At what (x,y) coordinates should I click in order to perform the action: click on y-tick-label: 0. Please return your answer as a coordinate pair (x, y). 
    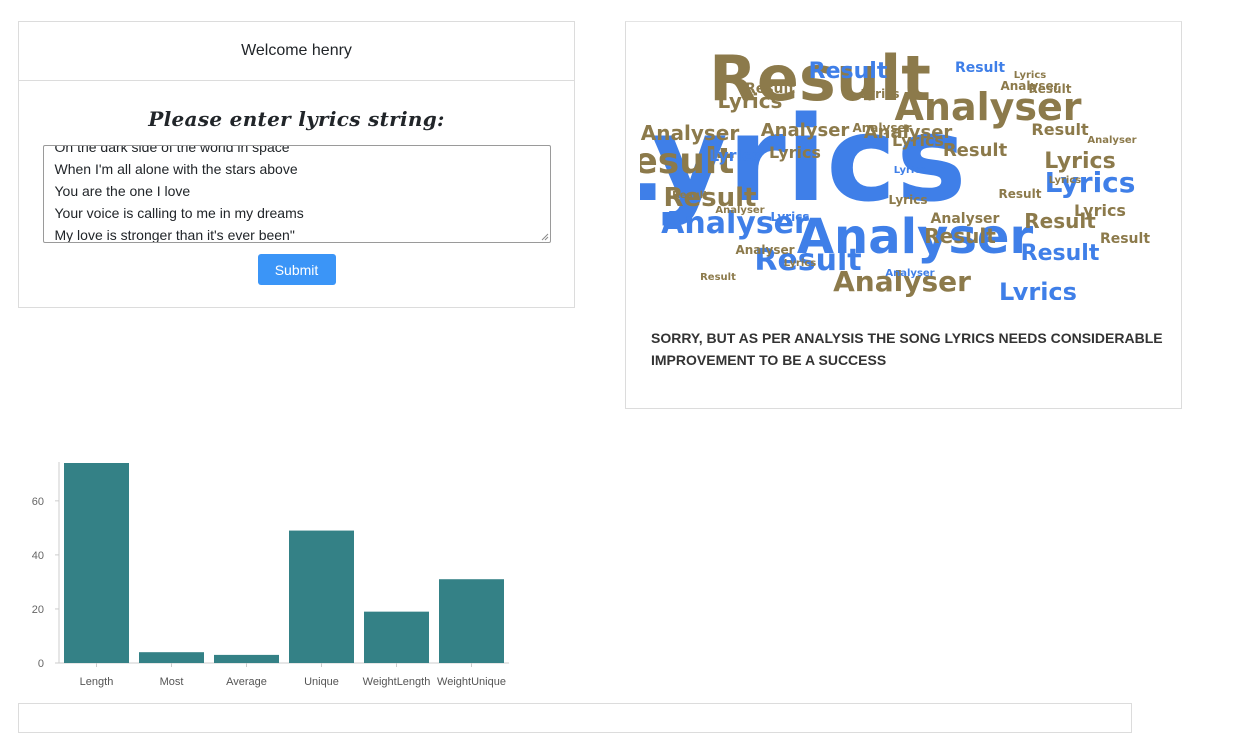
    Looking at the image, I should click on (41, 664).